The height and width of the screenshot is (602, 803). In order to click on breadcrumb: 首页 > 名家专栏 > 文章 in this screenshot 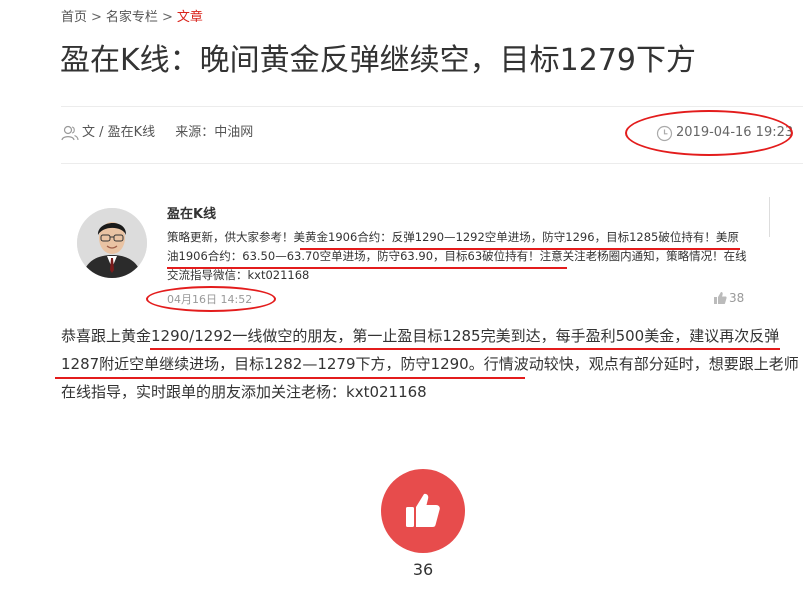, I will do `click(132, 18)`.